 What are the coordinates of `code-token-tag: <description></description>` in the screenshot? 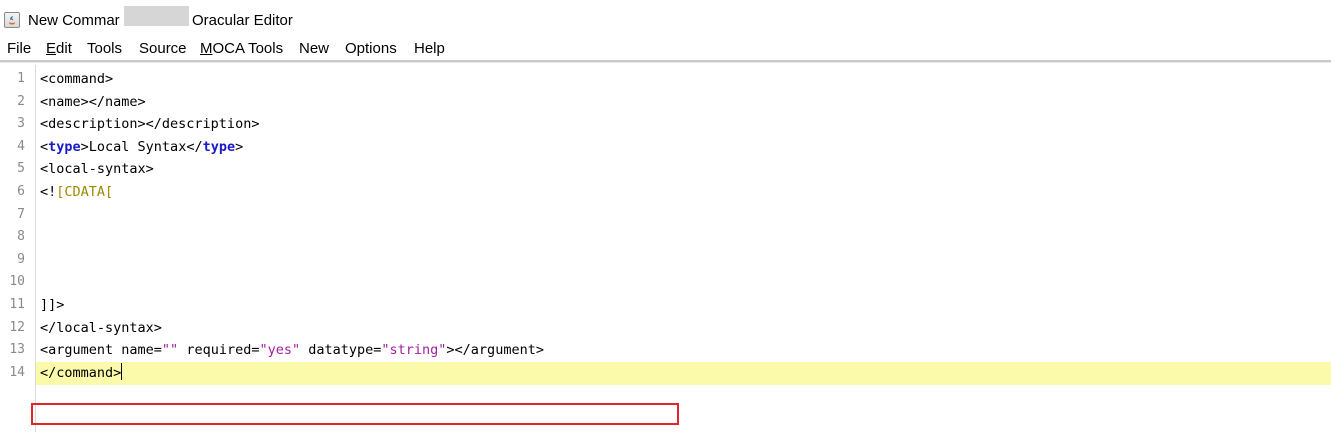 It's located at (150, 124).